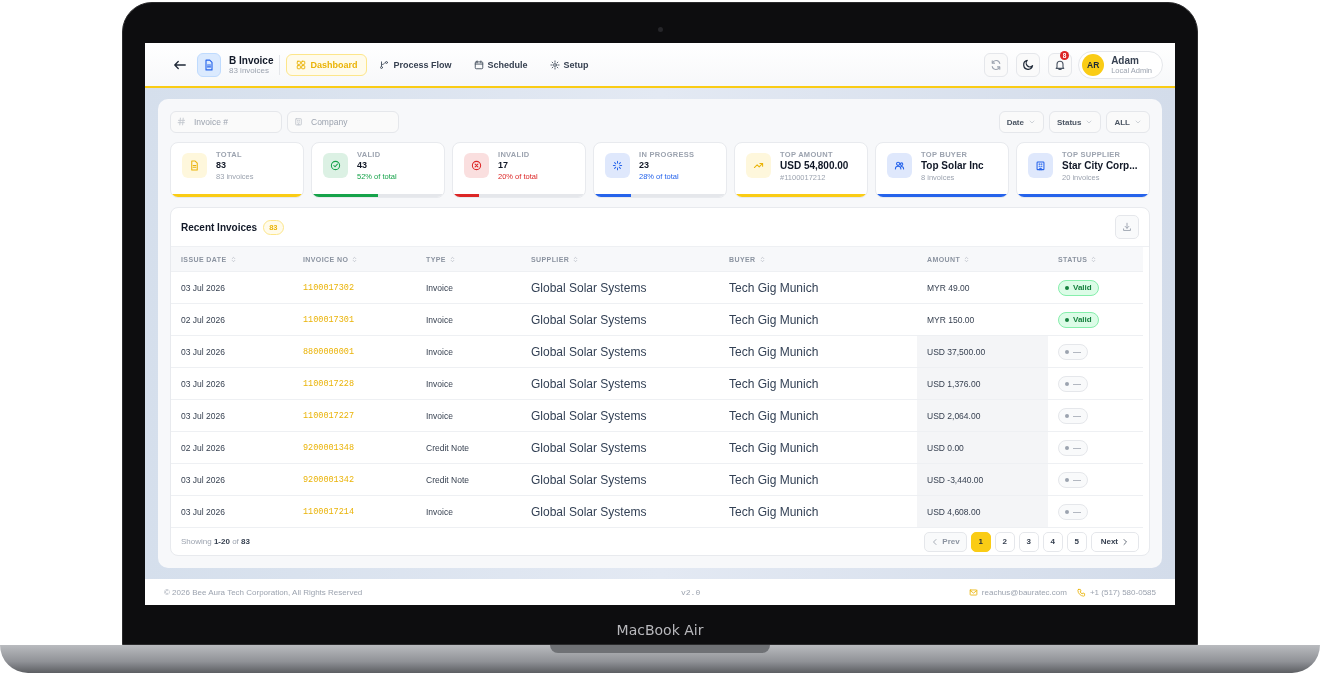 Image resolution: width=1320 pixels, height=673 pixels. What do you see at coordinates (500, 64) in the screenshot?
I see `nav-tab: Schedule` at bounding box center [500, 64].